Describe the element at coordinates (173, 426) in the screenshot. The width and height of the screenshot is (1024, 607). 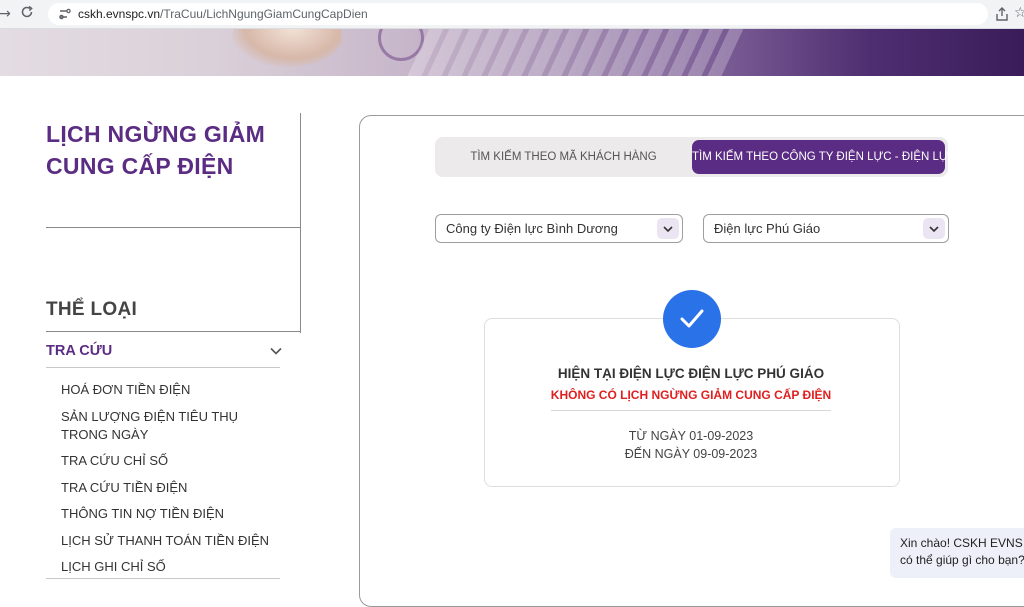
I see `sidebar-item-san-luong: SẢN LƯỢNG ĐIỆN TIÊU THỤ TRONG NGÀY` at that location.